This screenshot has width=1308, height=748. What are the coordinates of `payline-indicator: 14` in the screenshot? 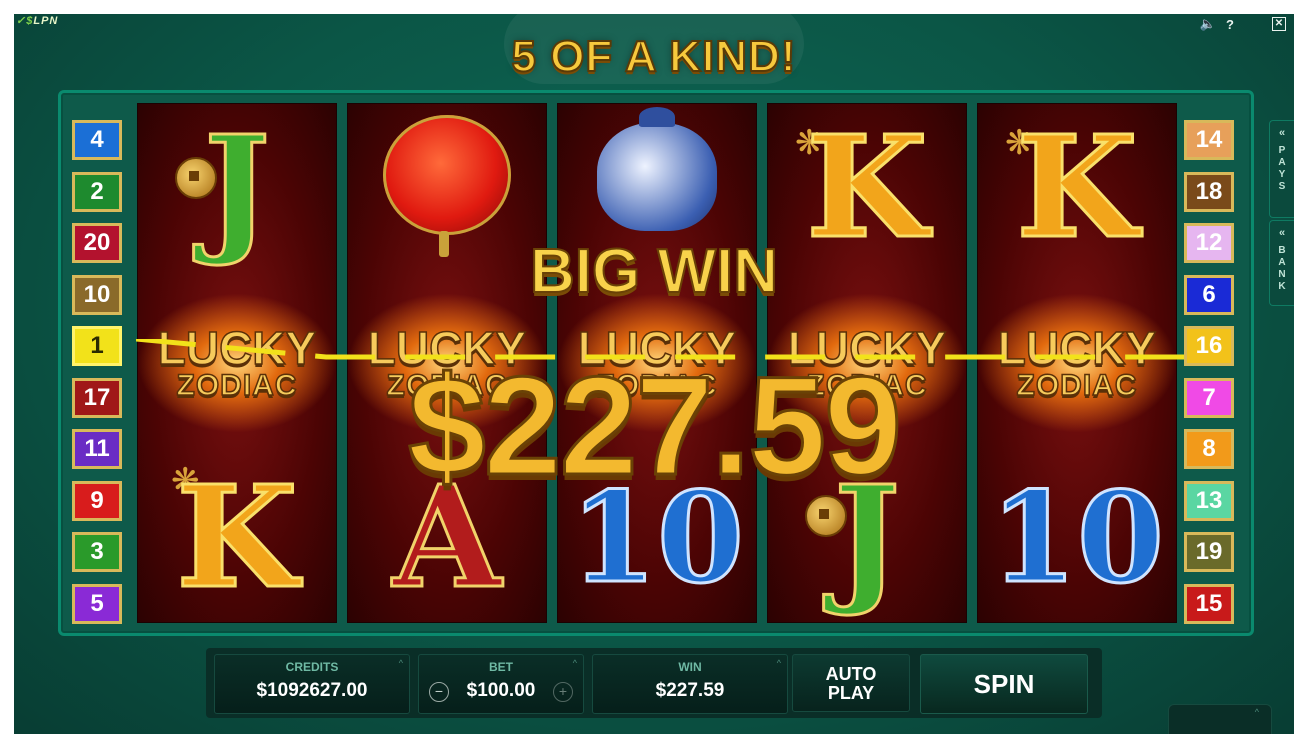 It's located at (1209, 140).